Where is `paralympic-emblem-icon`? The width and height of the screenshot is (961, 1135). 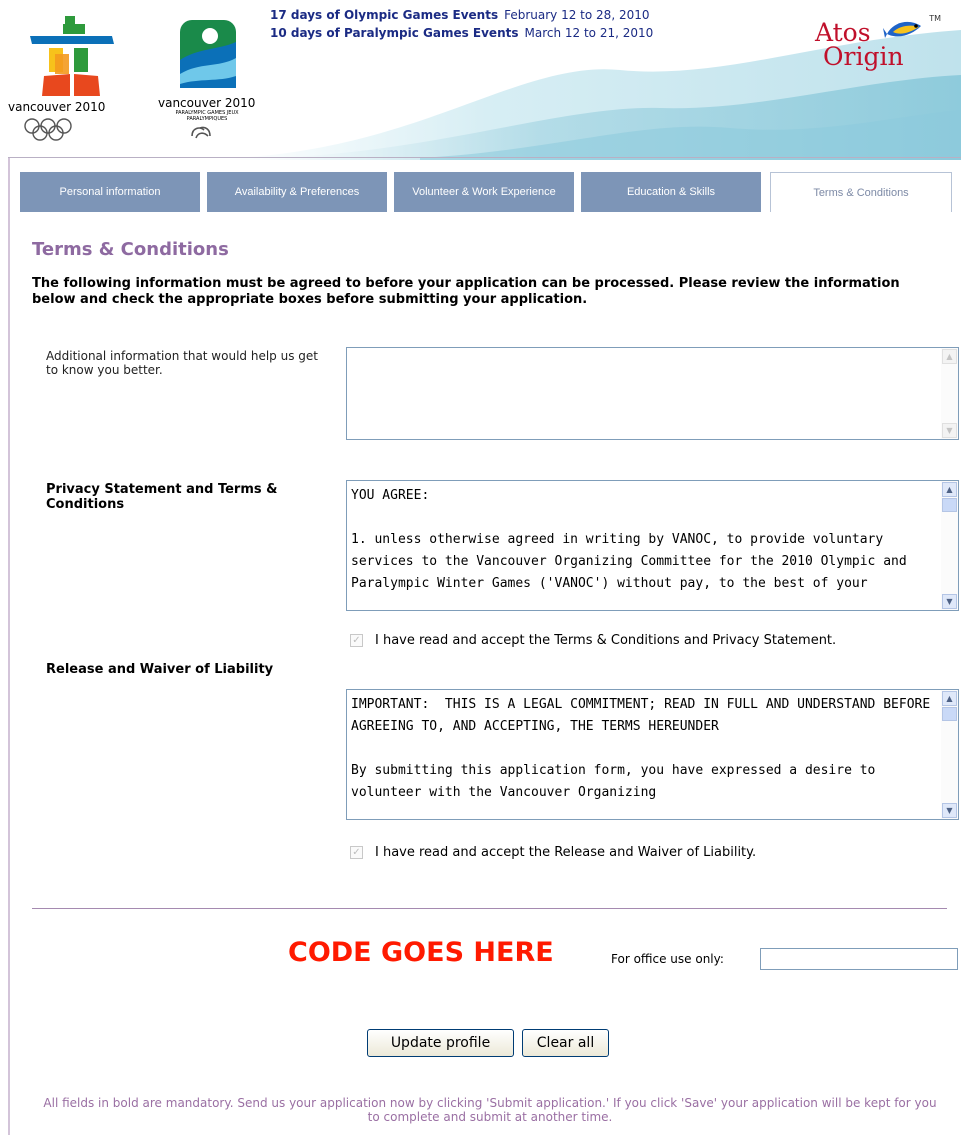 paralympic-emblem-icon is located at coordinates (208, 54).